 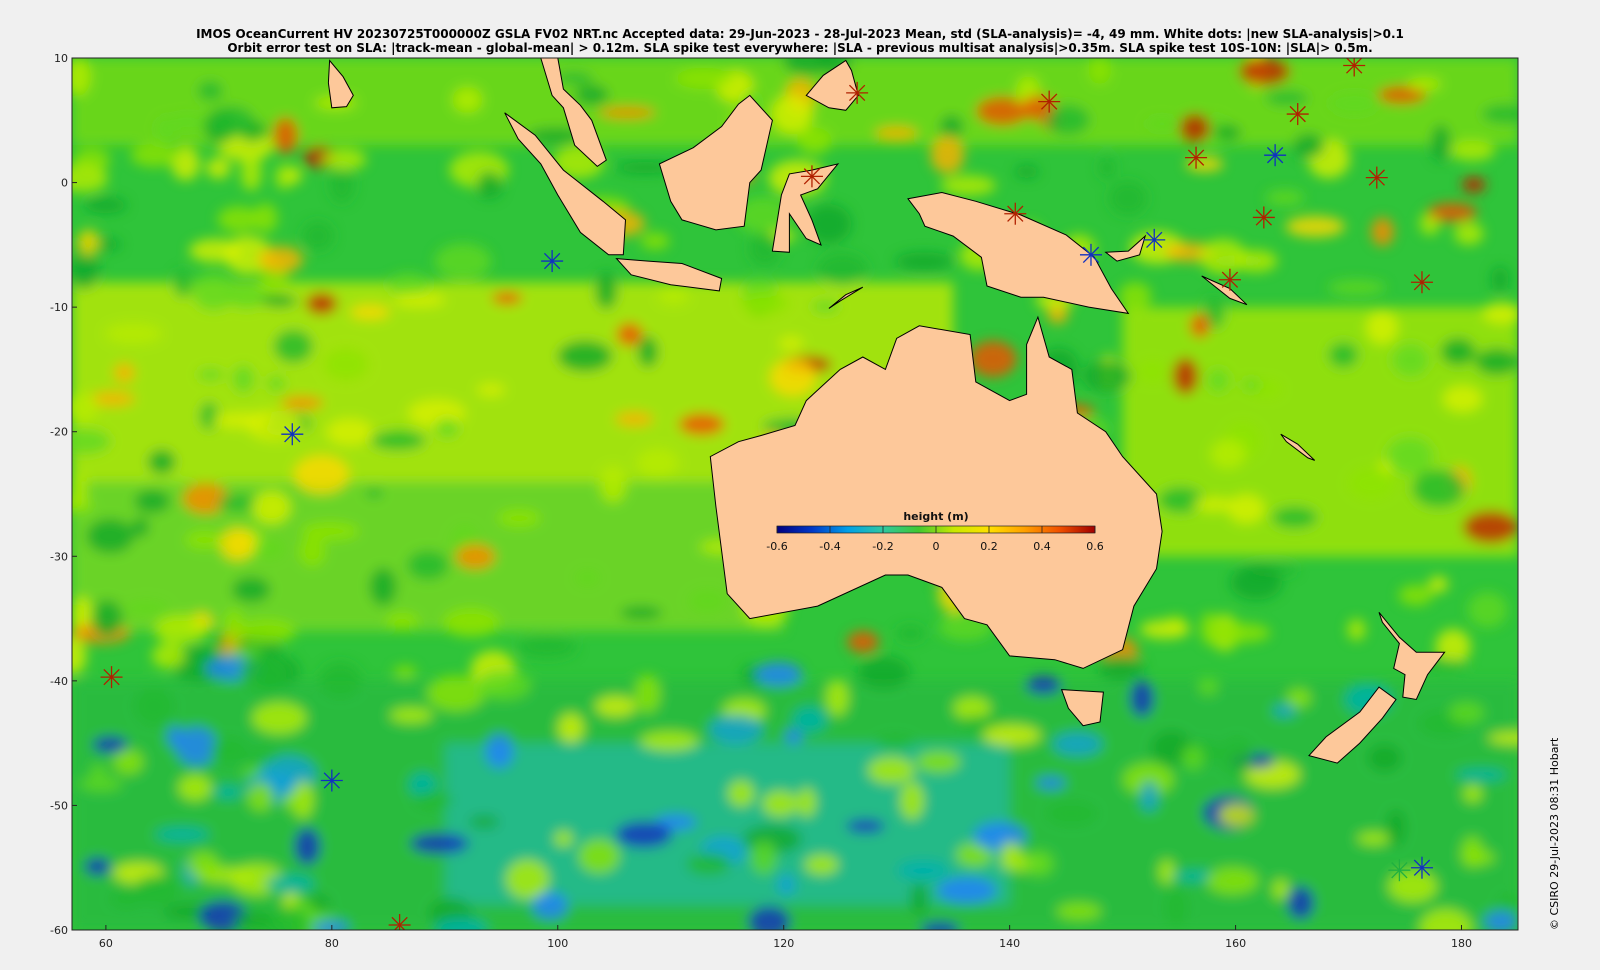 I want to click on x-tick-label: 140, so click(x=1009, y=943).